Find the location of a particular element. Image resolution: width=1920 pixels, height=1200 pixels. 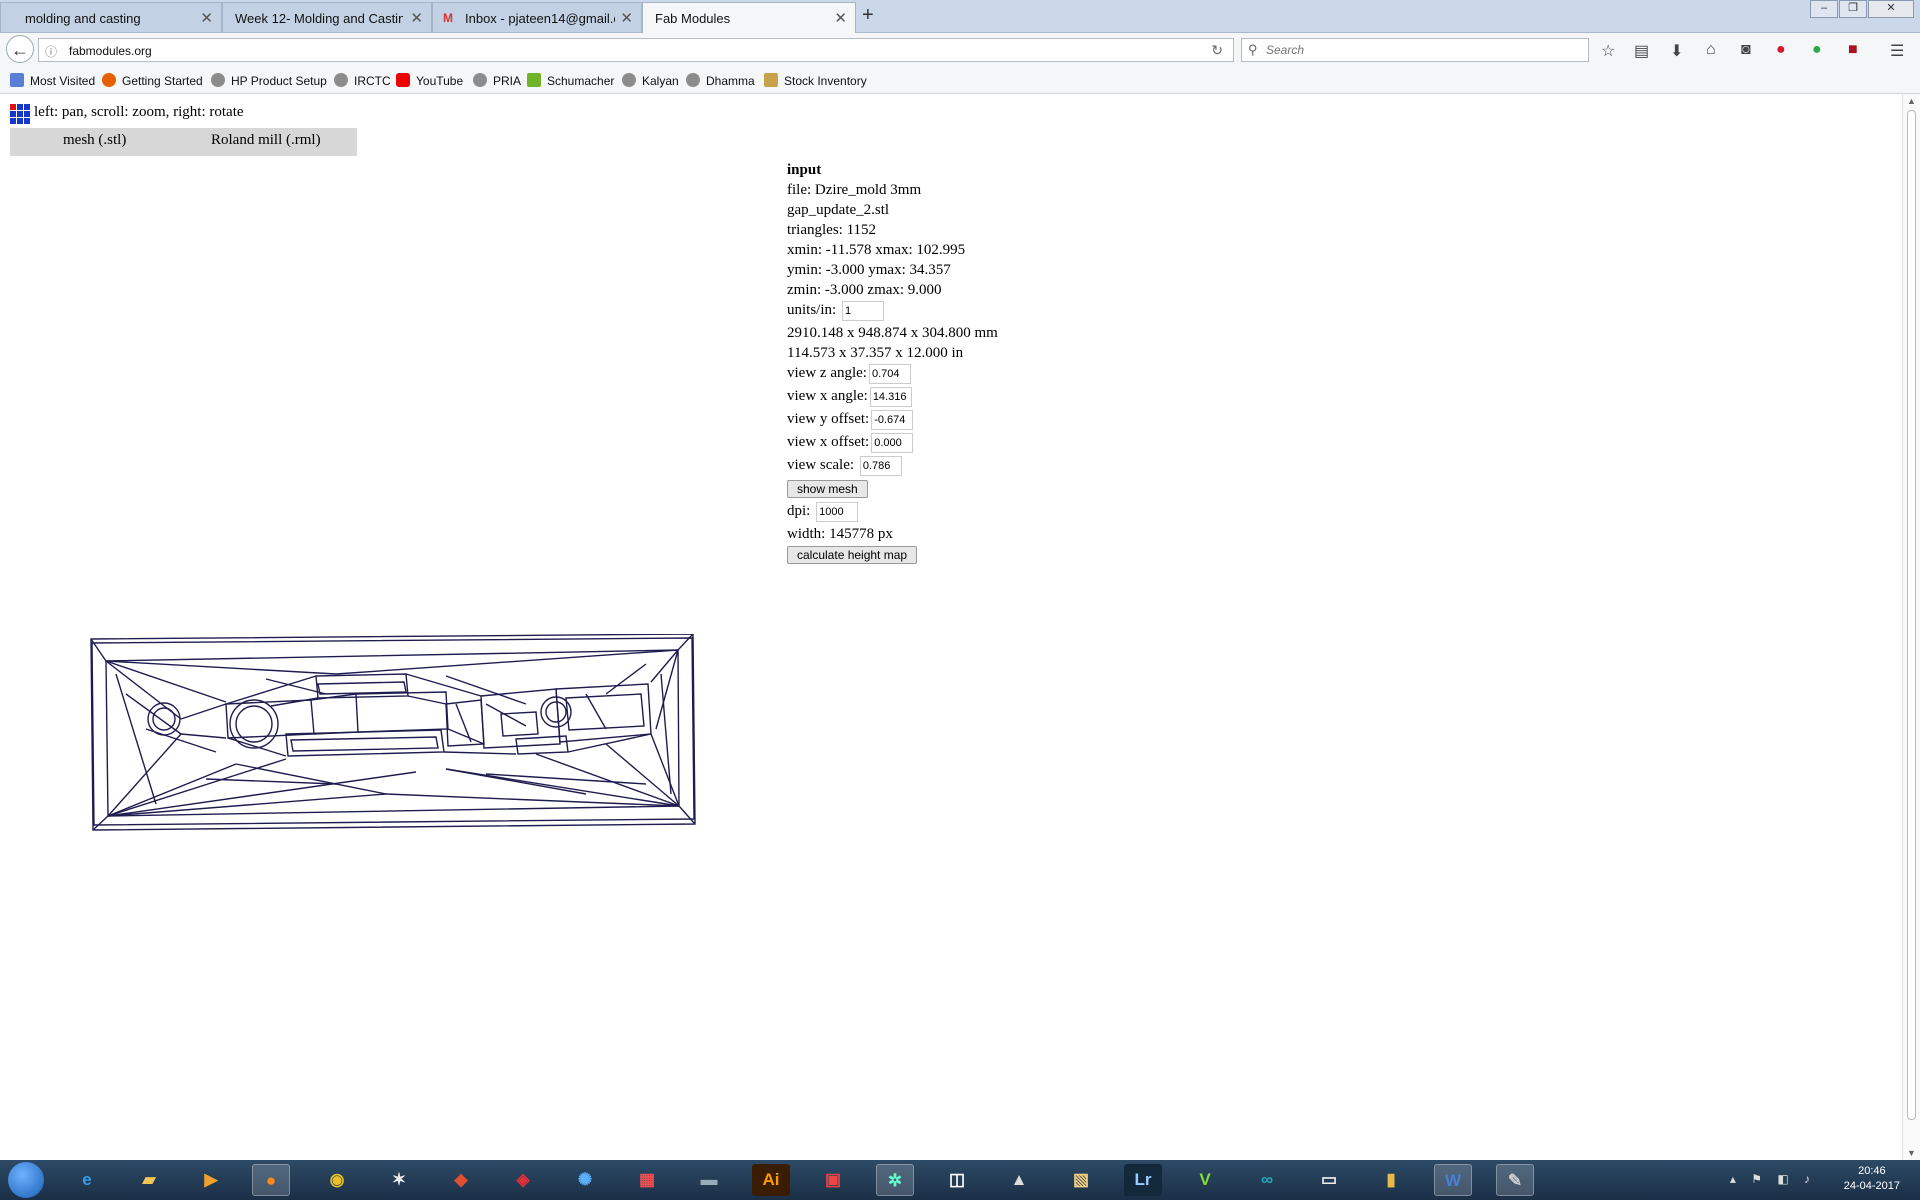

tab-week12: Week 12- Molding and Casting | I ✕ is located at coordinates (327, 17).